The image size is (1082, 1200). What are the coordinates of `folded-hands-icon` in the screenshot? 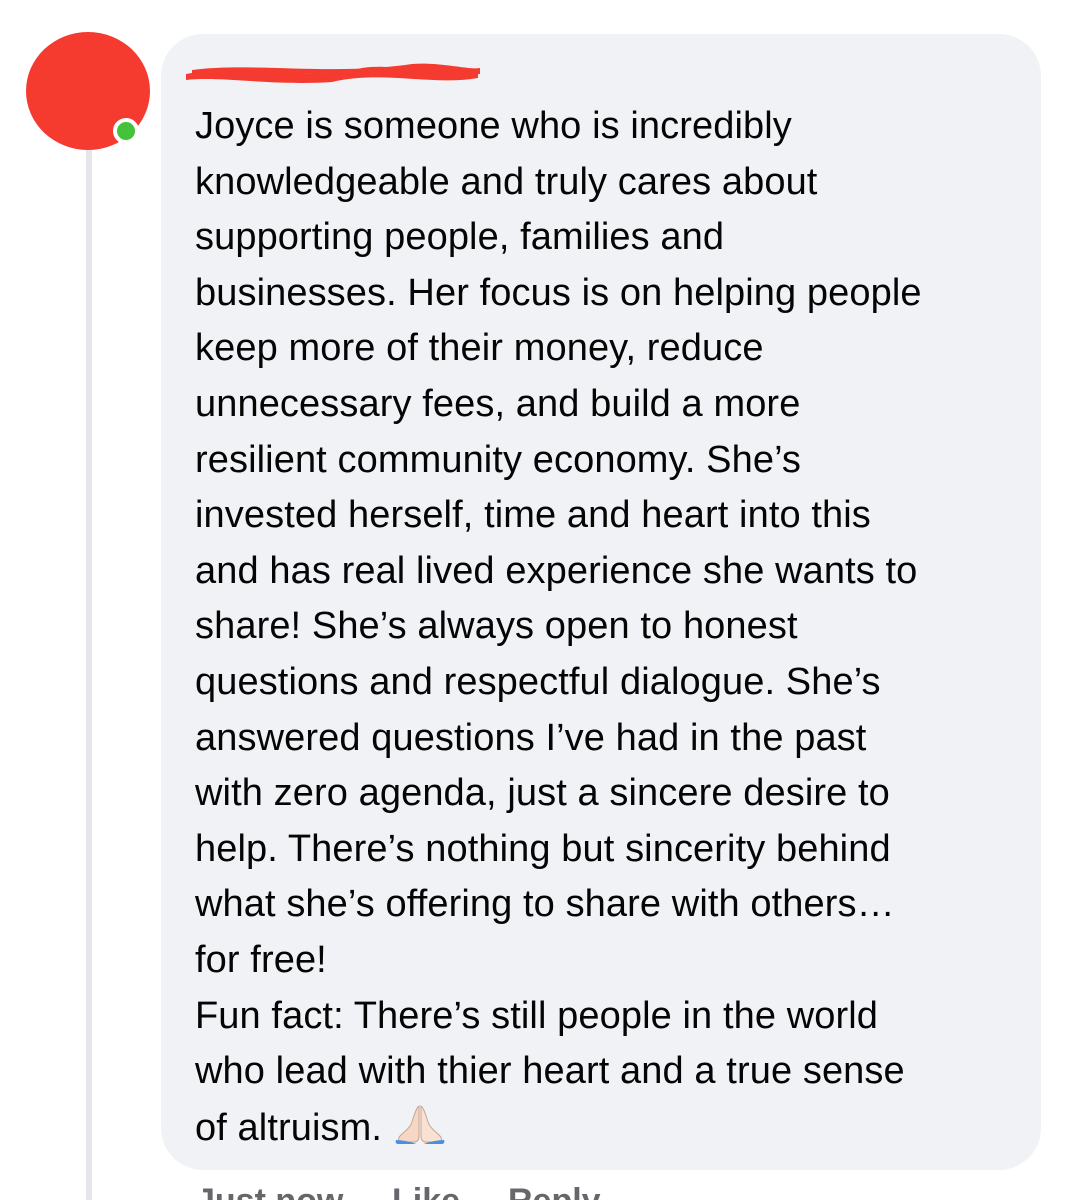 It's located at (420, 1124).